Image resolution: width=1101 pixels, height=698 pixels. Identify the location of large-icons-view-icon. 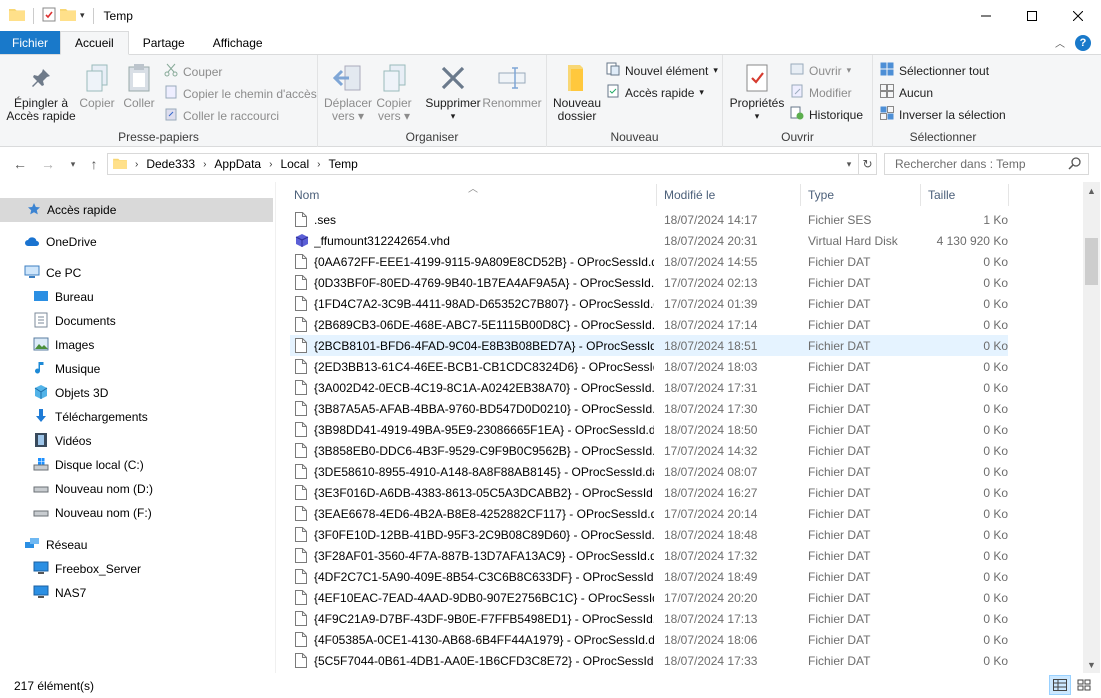
(1084, 685).